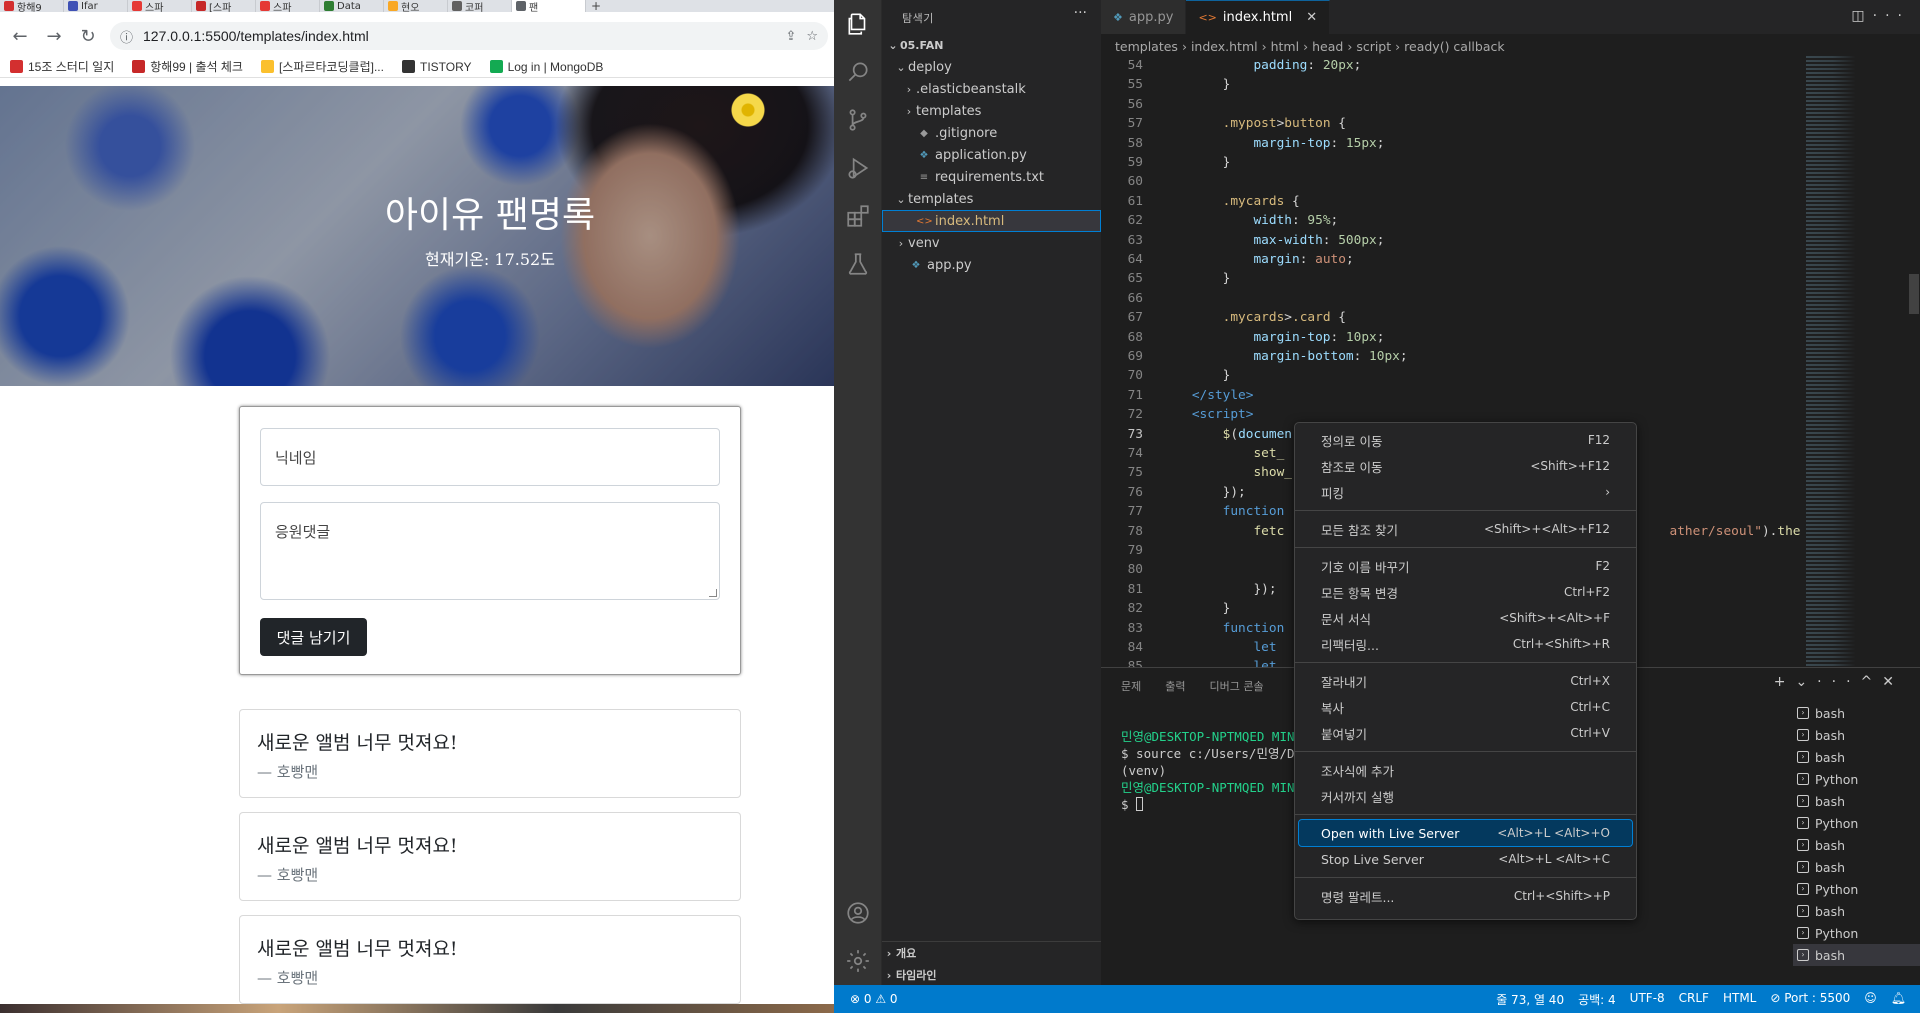  I want to click on breadcrumb-item: ready() callback, so click(1454, 46).